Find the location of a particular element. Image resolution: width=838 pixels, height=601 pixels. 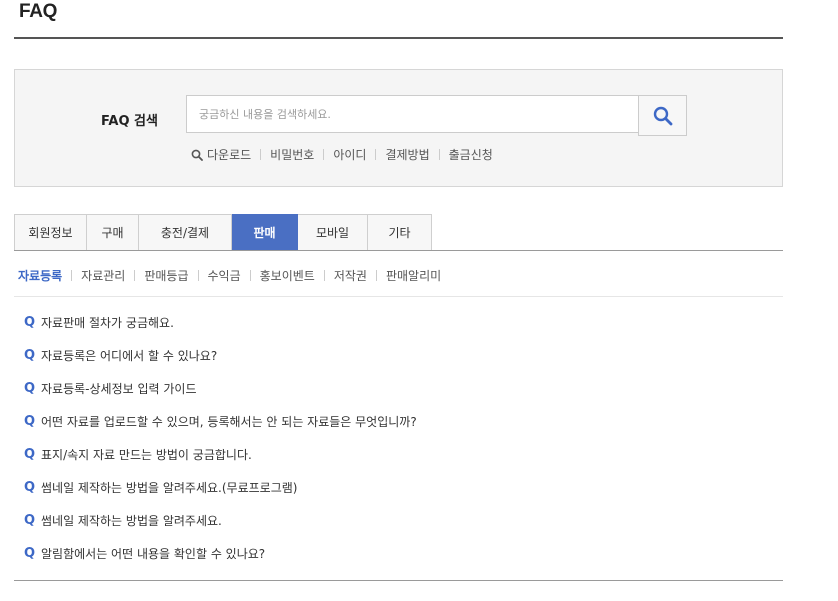

tab-sales: 판매 is located at coordinates (265, 232).